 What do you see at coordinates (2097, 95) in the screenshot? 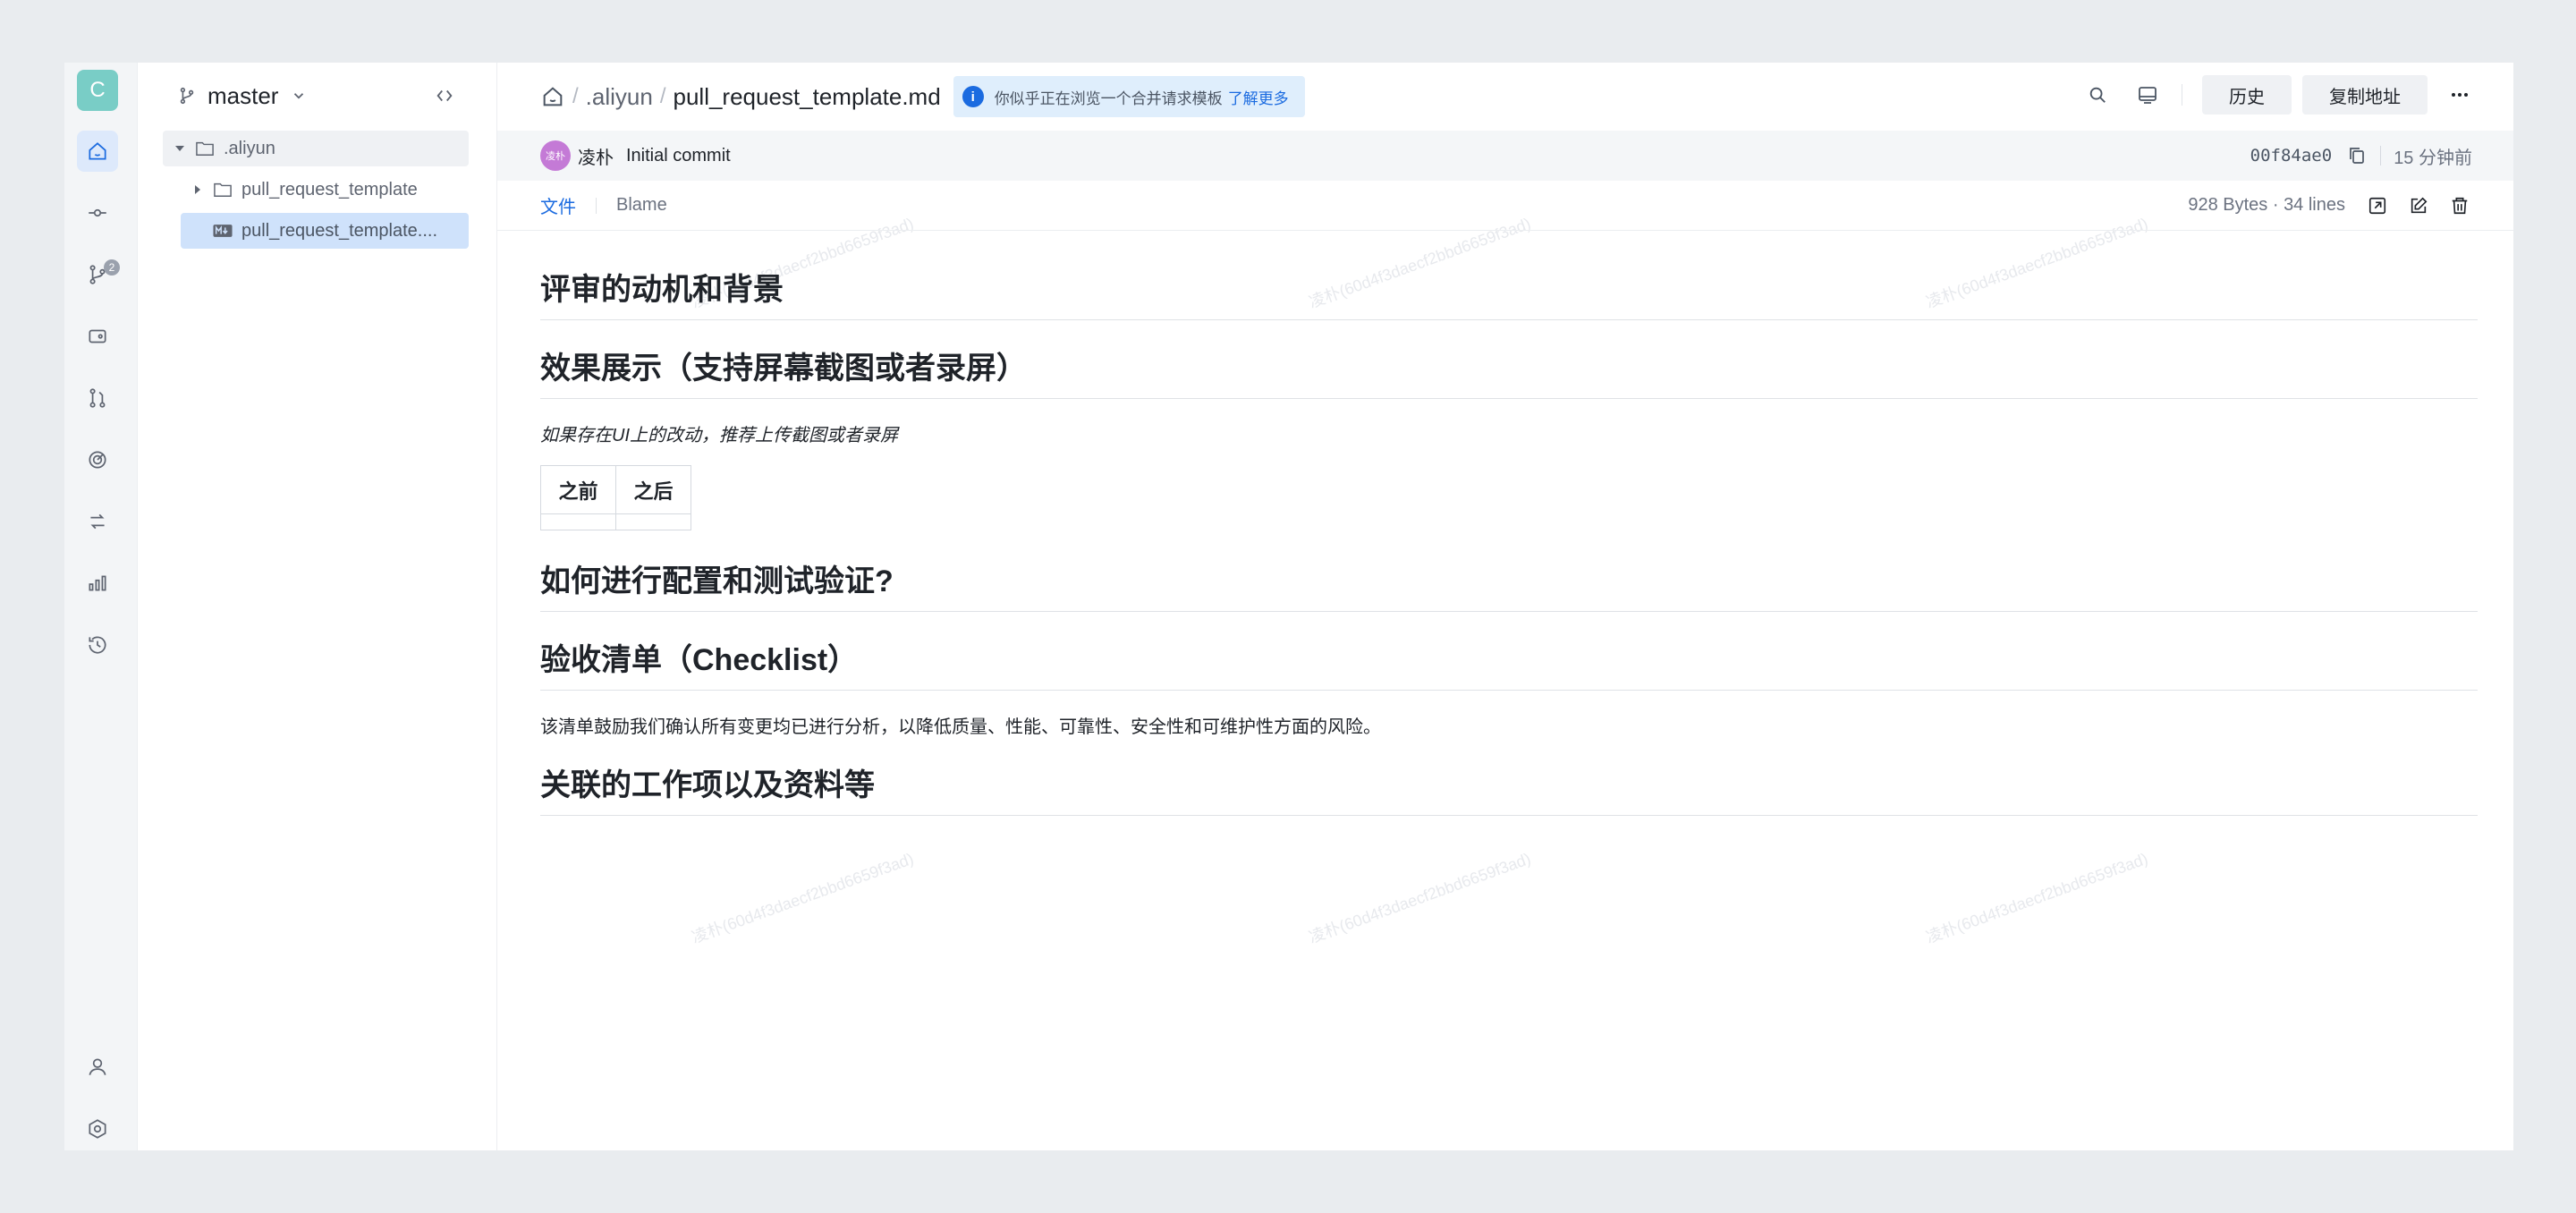
I see `search-icon` at bounding box center [2097, 95].